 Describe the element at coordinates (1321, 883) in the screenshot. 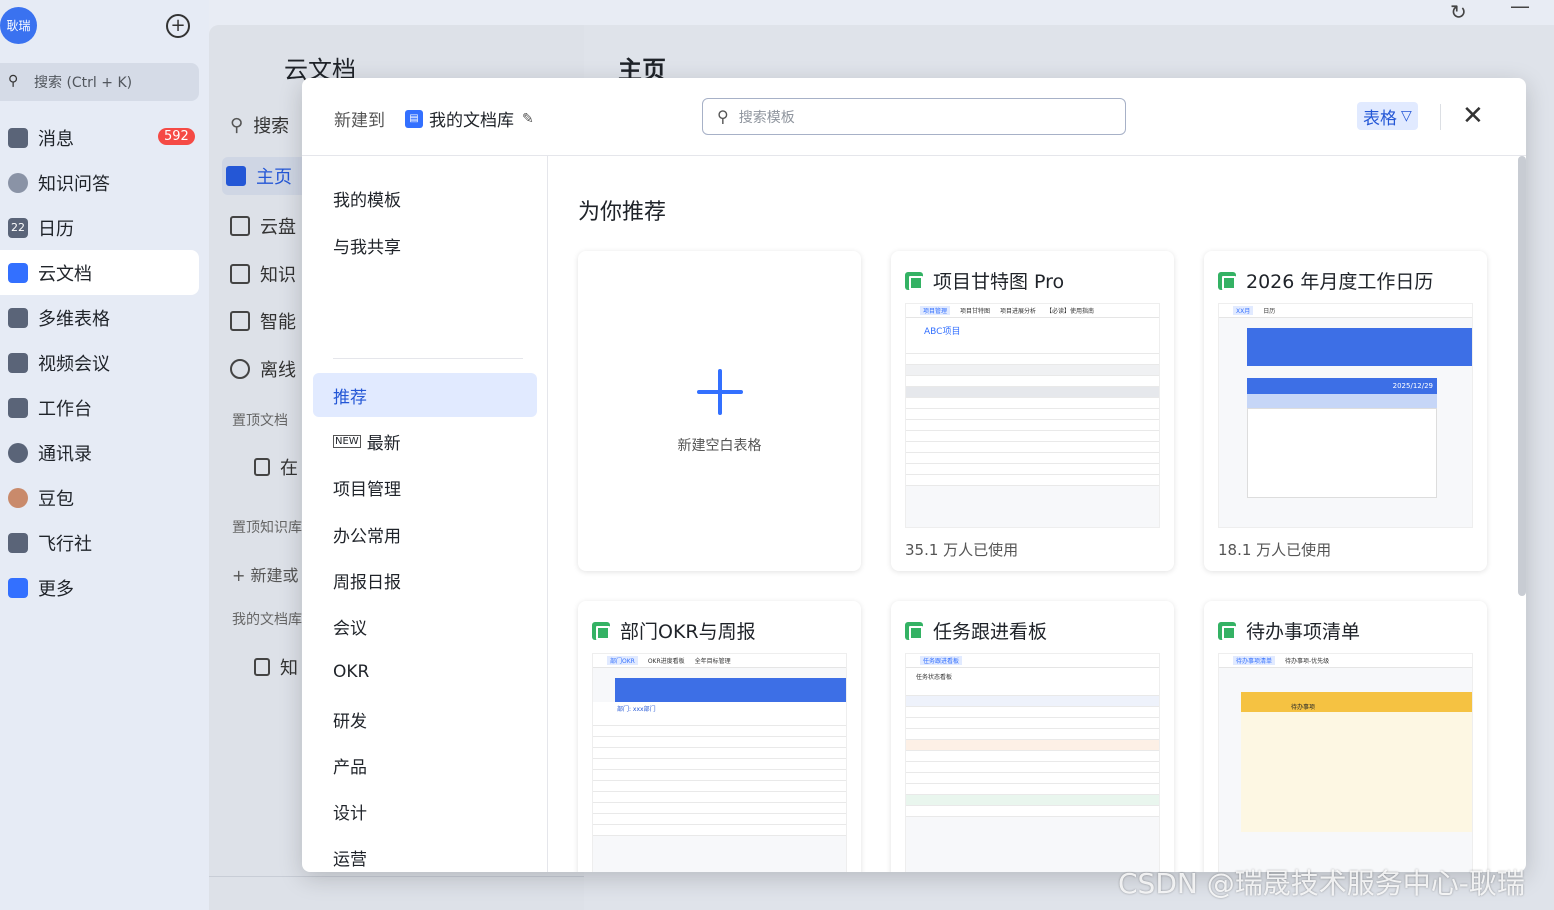

I see `watermark: CSDN @瑞晟技术服务中心-耿瑞` at that location.